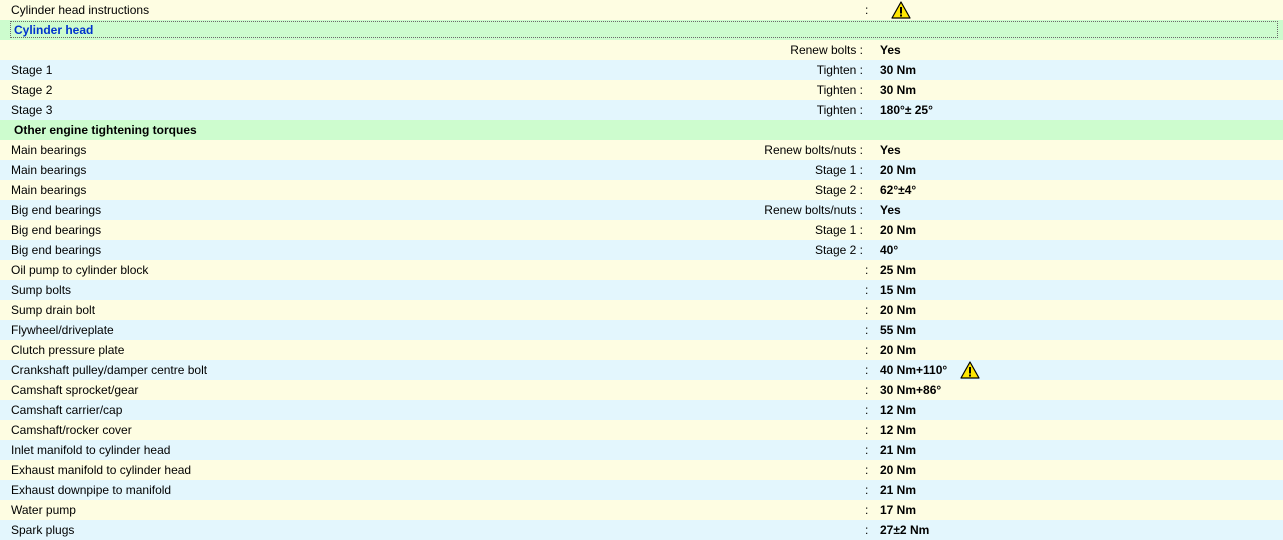 The image size is (1283, 540). Describe the element at coordinates (641, 330) in the screenshot. I see `table-row: Flywheel/driveplate:55 Nm` at that location.